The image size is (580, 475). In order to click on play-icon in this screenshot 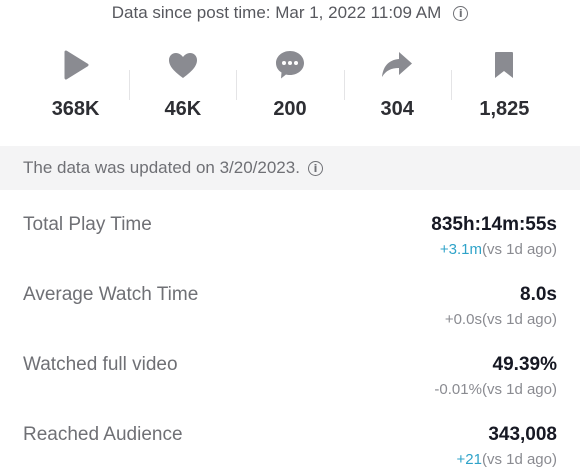, I will do `click(76, 65)`.